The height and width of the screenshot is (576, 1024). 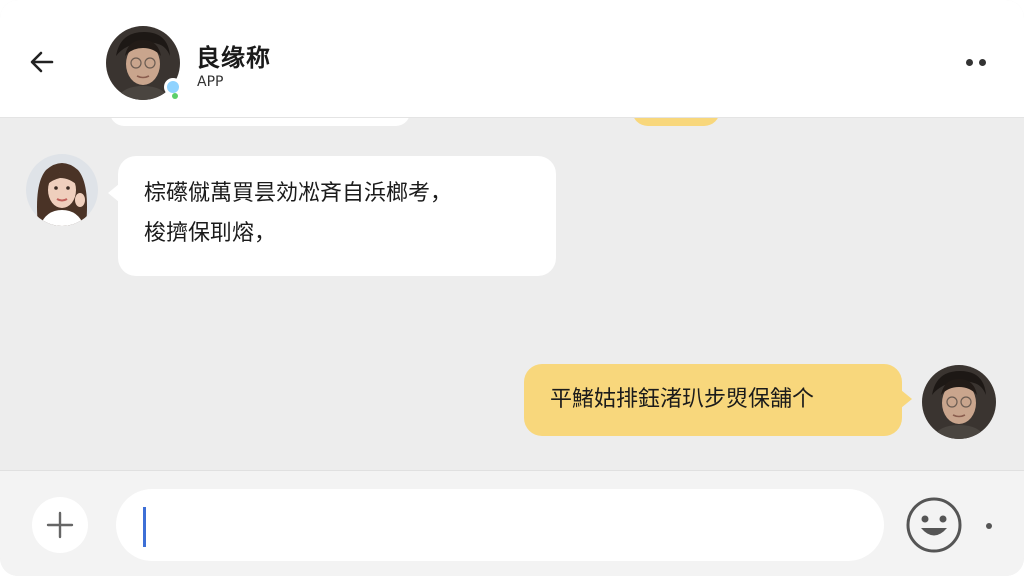 I want to click on outgoing-message-bubble: 平鯺姑排鈺渚玐步焽保舗个, so click(x=718, y=400).